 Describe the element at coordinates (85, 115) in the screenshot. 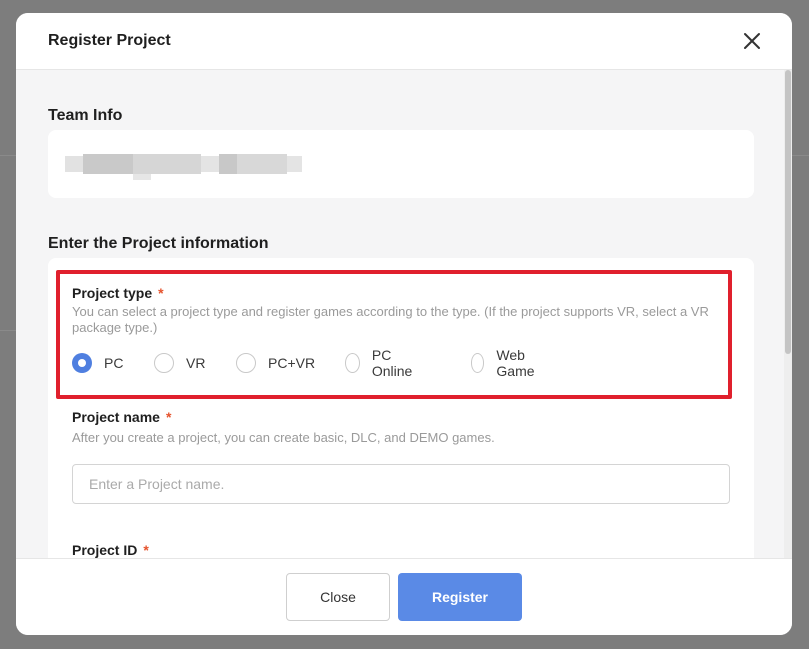

I see `team-info-heading: Team Info` at that location.